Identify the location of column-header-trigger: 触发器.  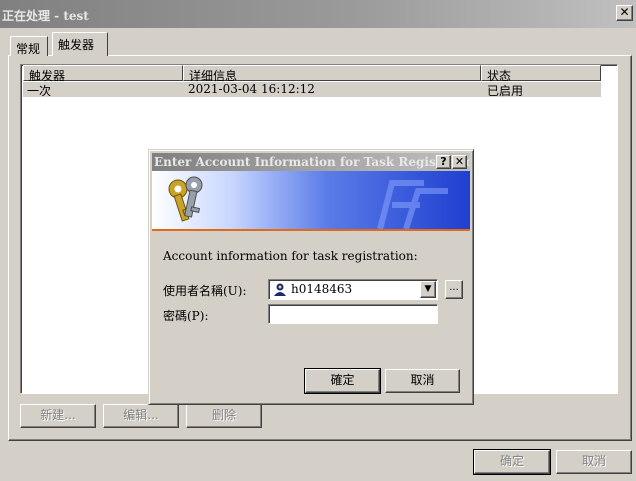
(103, 74).